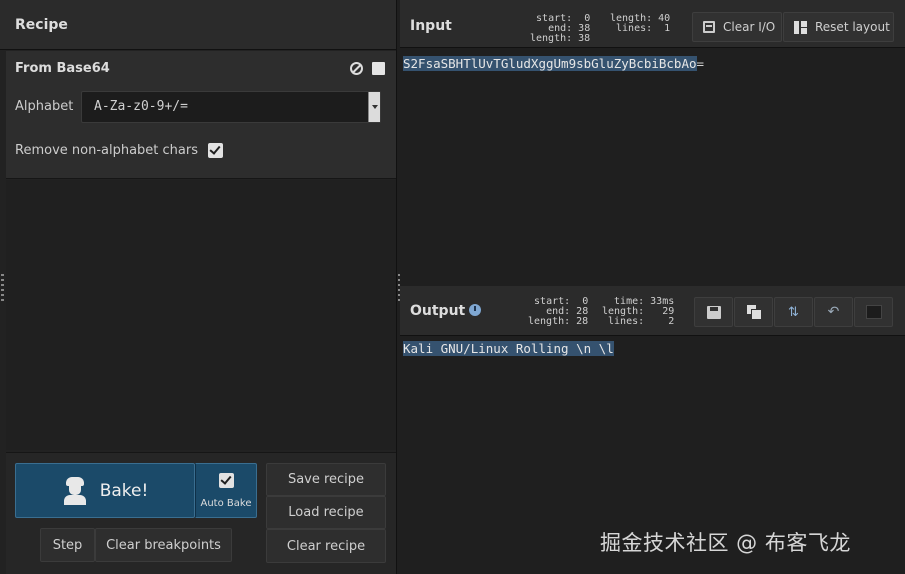  Describe the element at coordinates (638, 311) in the screenshot. I see `output-stats-length: time: 33ms length: 29 lines: 2` at that location.